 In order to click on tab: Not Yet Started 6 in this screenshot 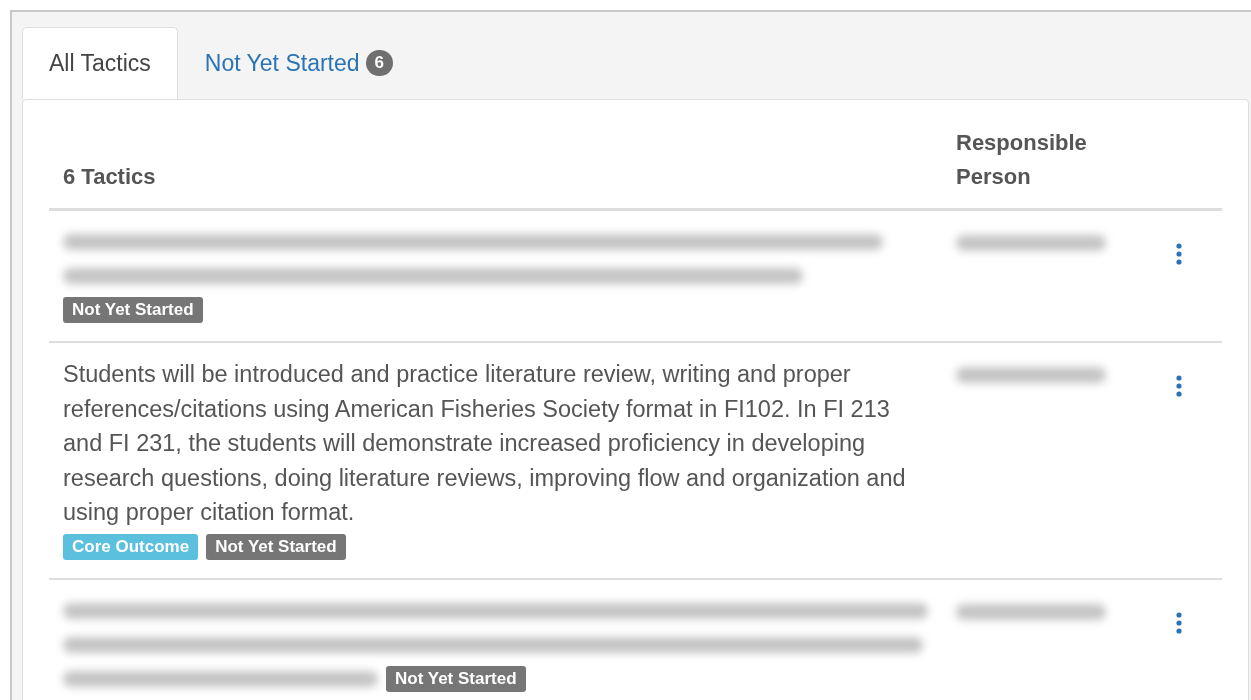, I will do `click(299, 62)`.